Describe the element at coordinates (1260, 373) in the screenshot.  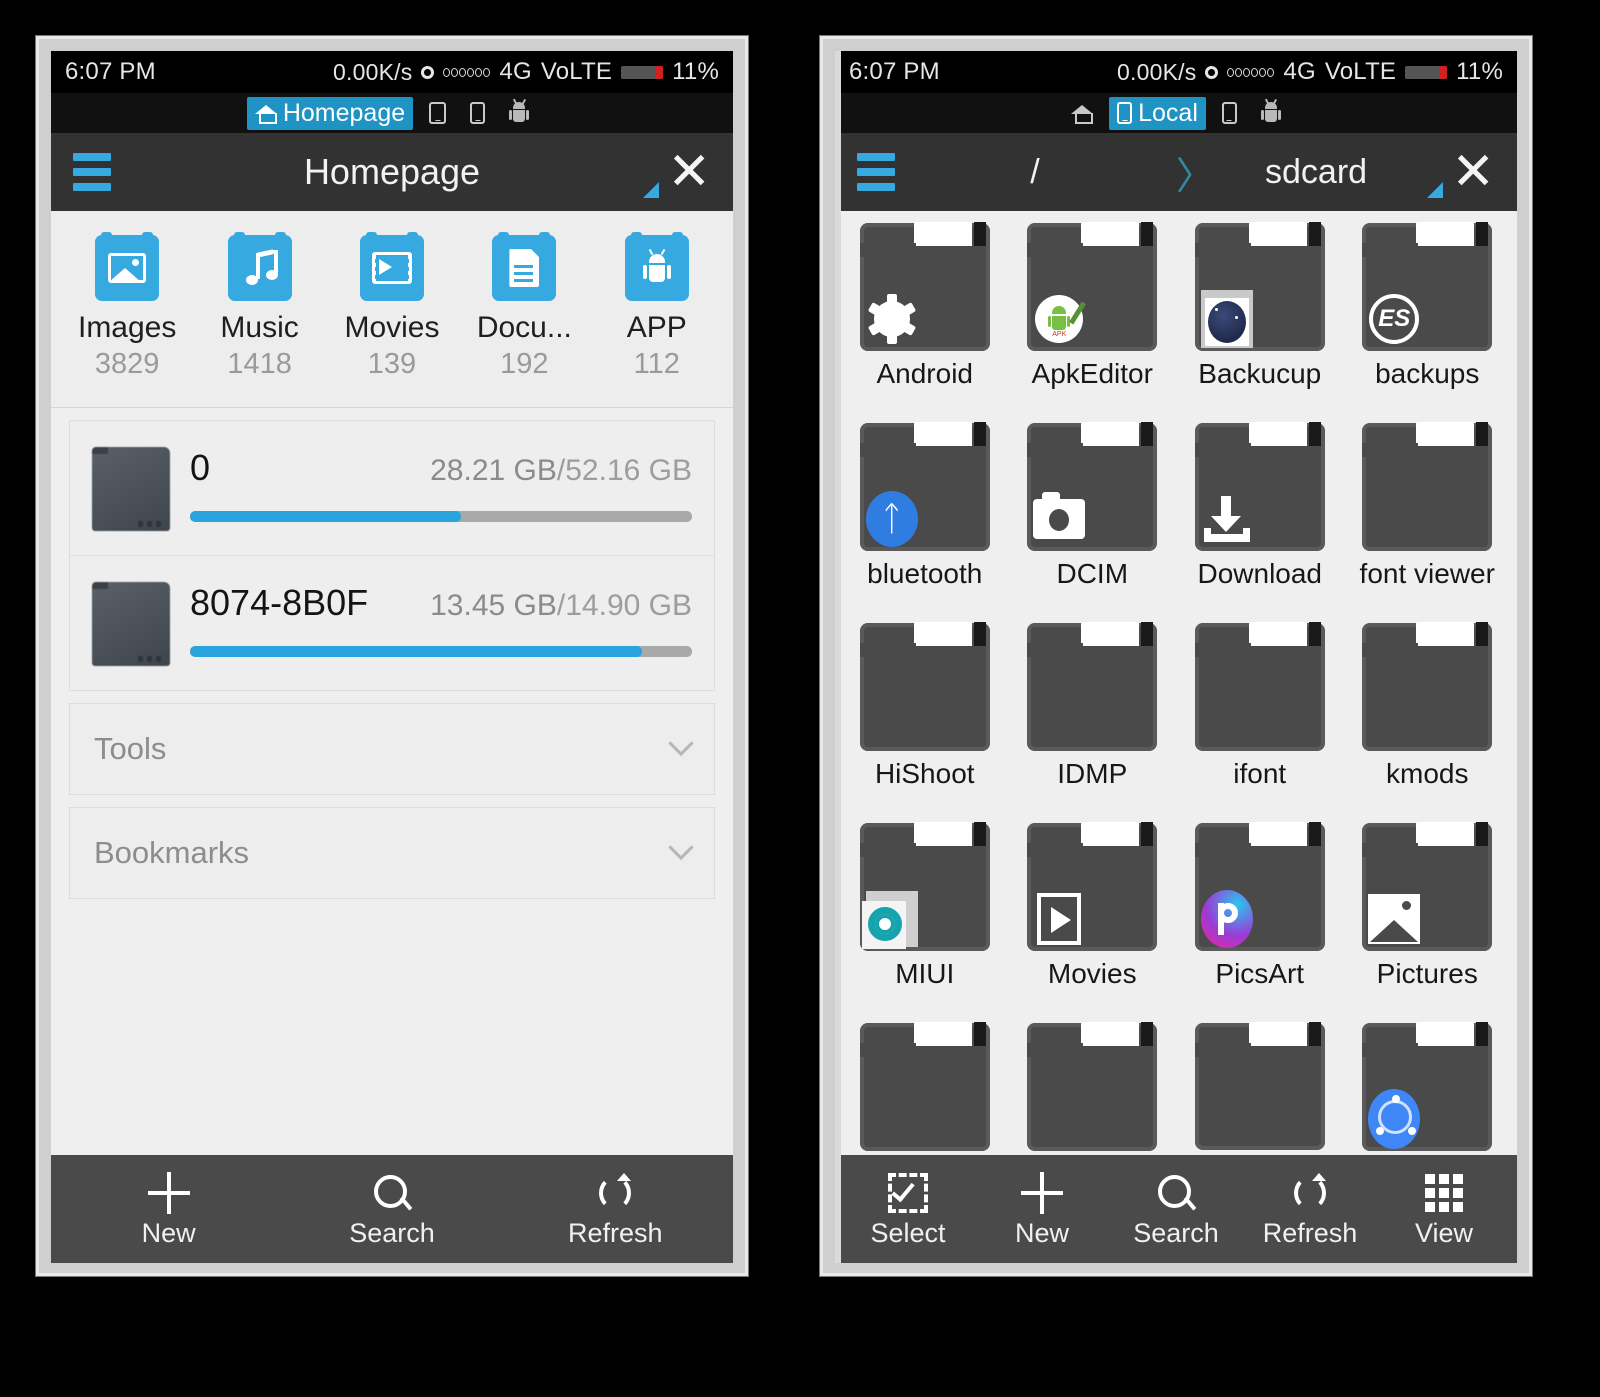
I see `folder-name: Backucup` at that location.